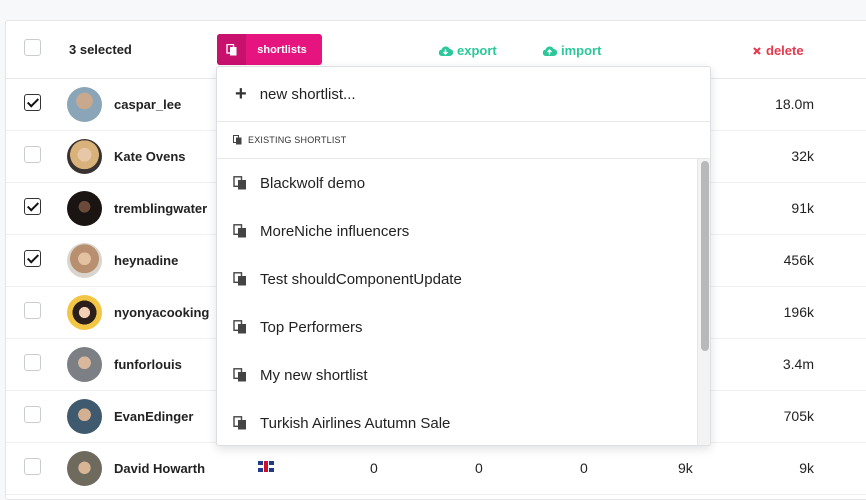  What do you see at coordinates (581, 50) in the screenshot?
I see `import-label: import` at bounding box center [581, 50].